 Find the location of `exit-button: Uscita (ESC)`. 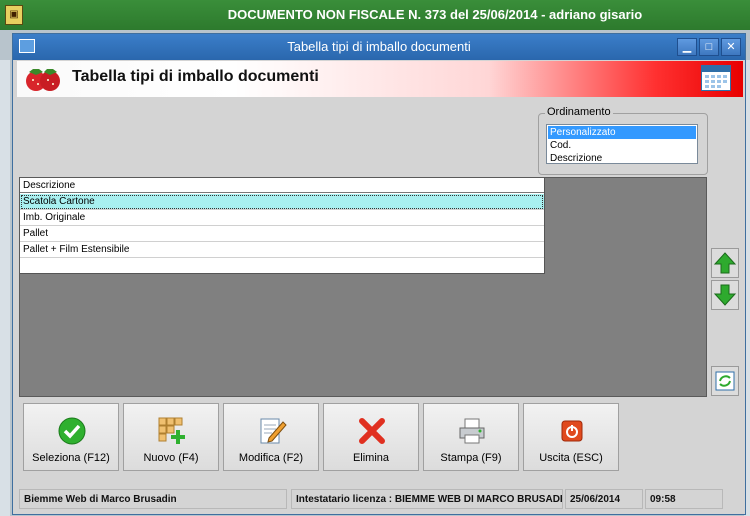

exit-button: Uscita (ESC) is located at coordinates (571, 437).